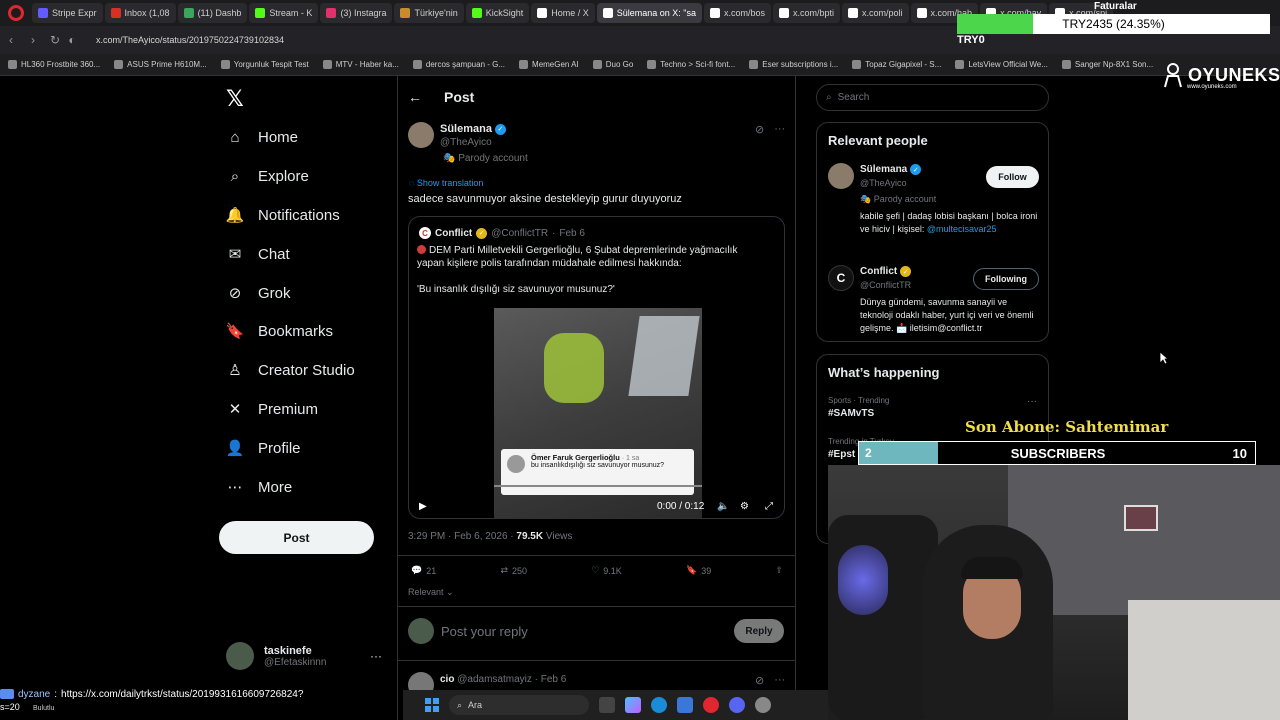  I want to click on fullscreen-icon: ⤢, so click(769, 506).